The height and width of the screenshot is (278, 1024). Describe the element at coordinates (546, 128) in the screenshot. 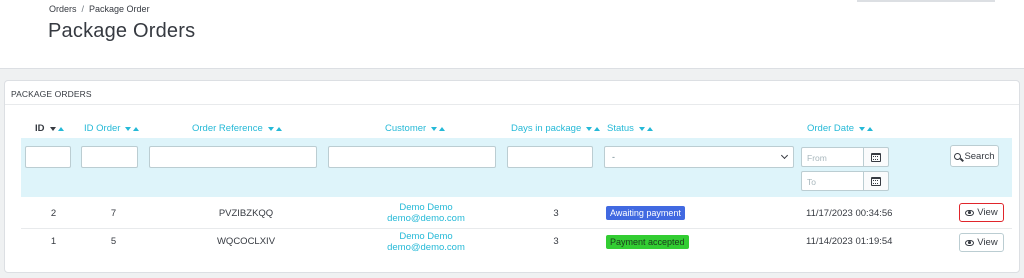

I see `column-header-days-label: Days in package` at that location.